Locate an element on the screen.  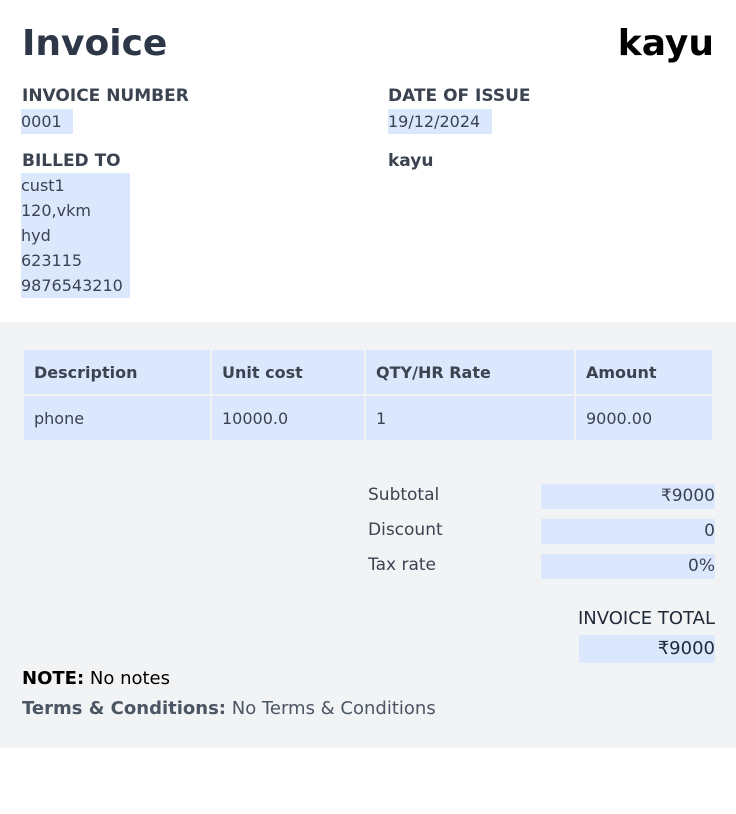
tax-rate-value: 0% is located at coordinates (628, 566).